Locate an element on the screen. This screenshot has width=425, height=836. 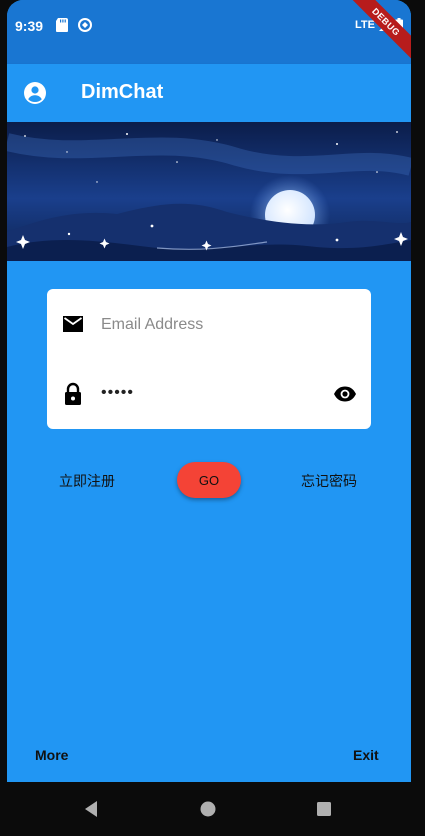
sd-card-icon is located at coordinates (62, 25).